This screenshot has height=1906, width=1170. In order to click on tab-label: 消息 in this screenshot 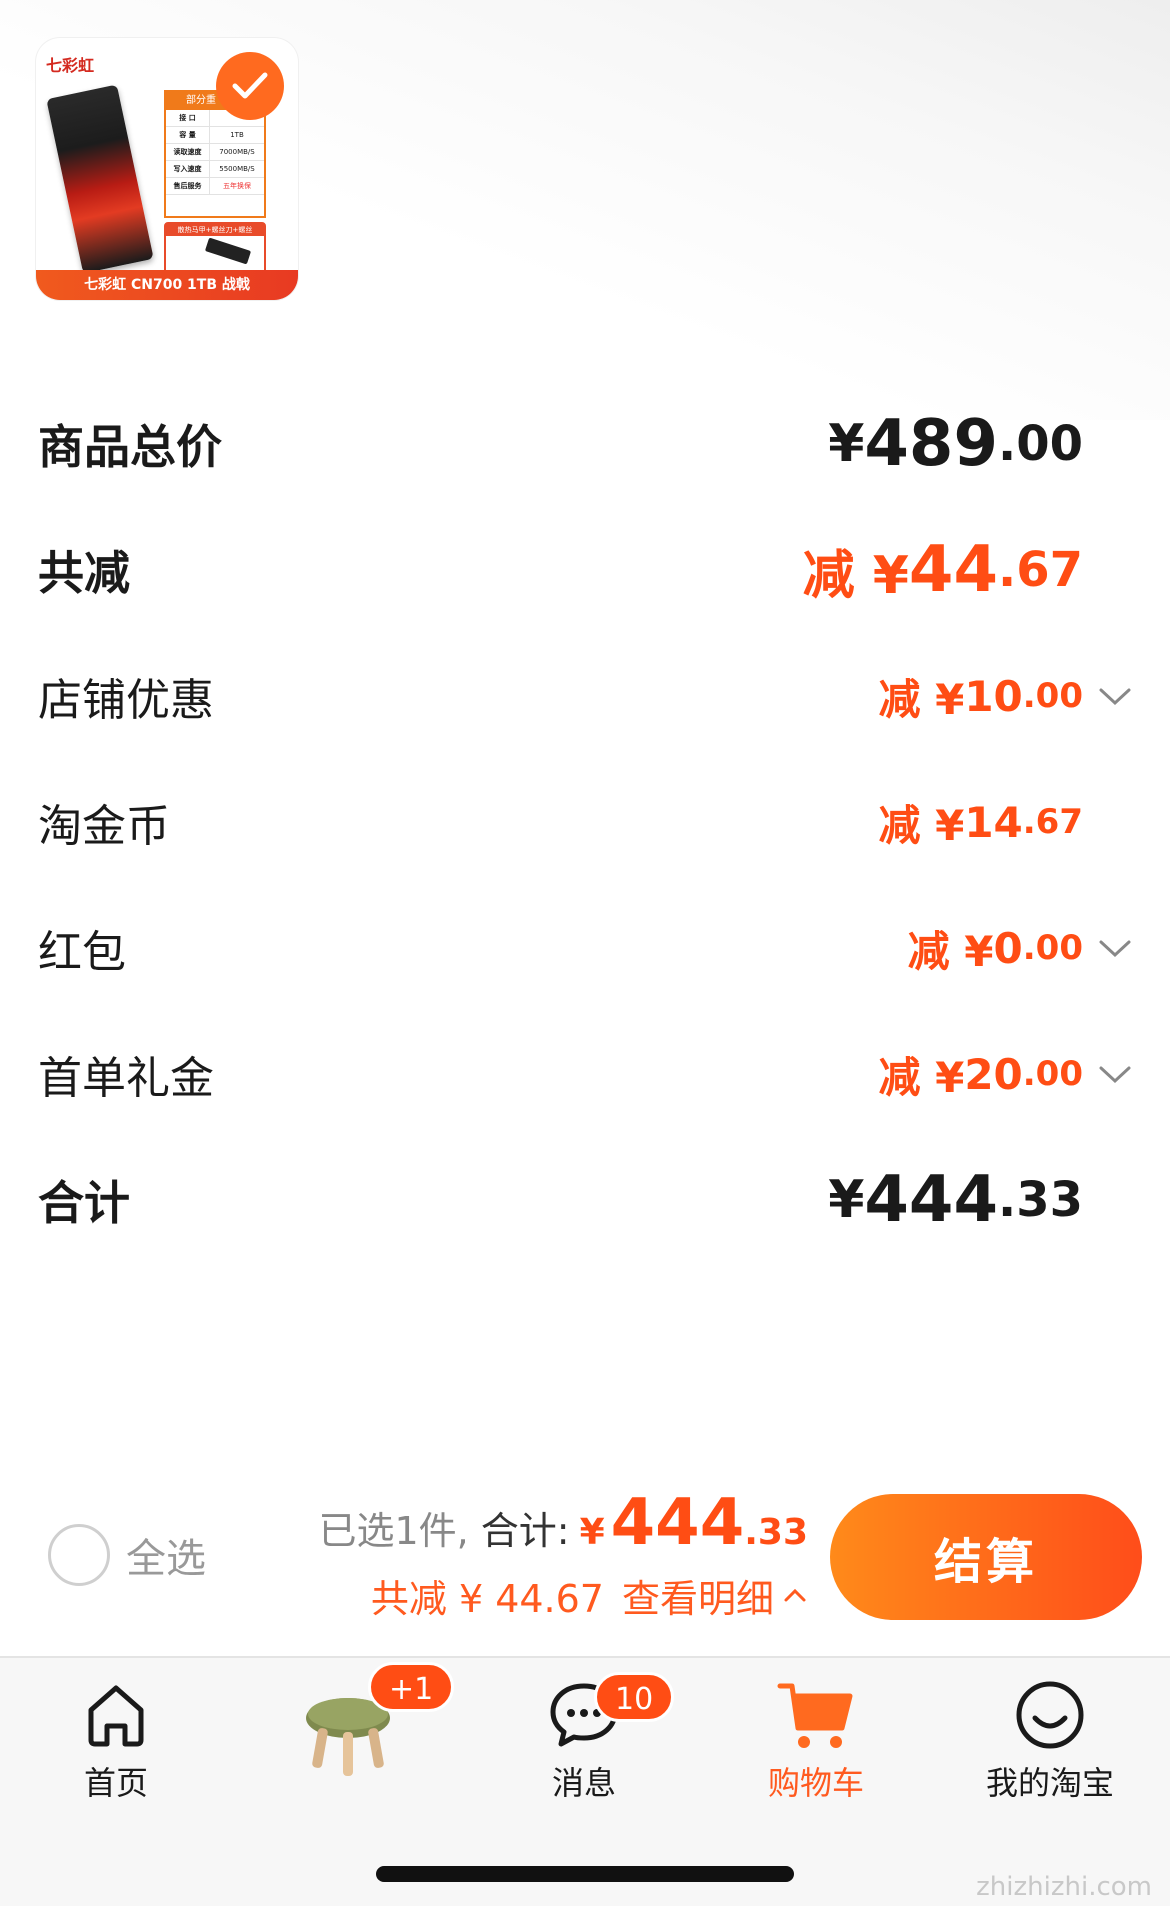, I will do `click(583, 1783)`.